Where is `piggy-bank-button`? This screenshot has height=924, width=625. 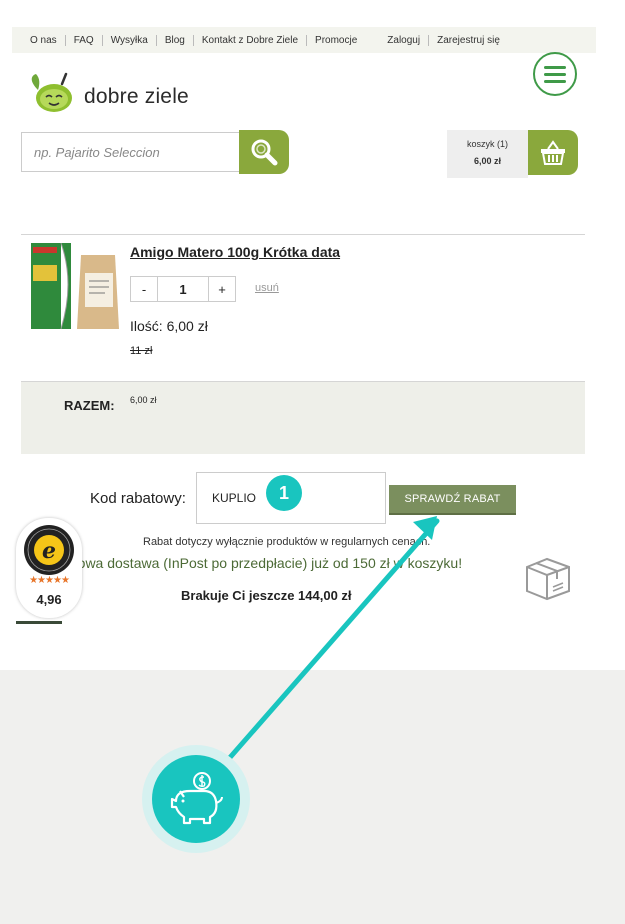
piggy-bank-button is located at coordinates (196, 799).